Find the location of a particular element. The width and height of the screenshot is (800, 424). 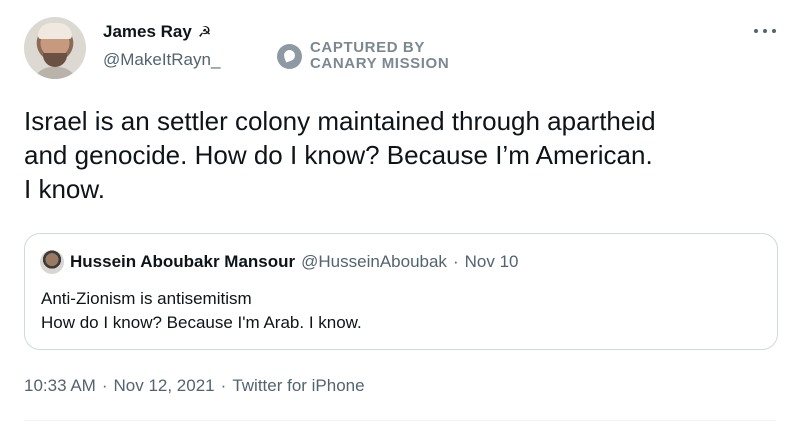

author-display-name: James Ray is located at coordinates (147, 32).